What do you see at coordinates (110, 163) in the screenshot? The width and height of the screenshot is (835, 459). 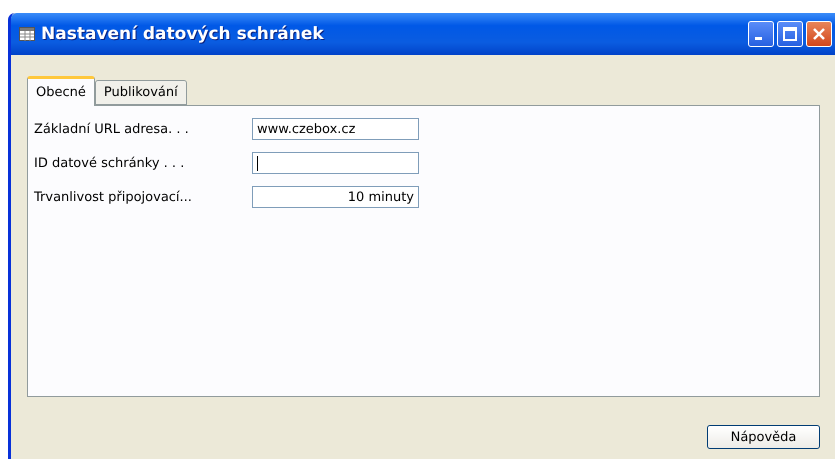 I see `field-label: ID datové schránky . . .` at bounding box center [110, 163].